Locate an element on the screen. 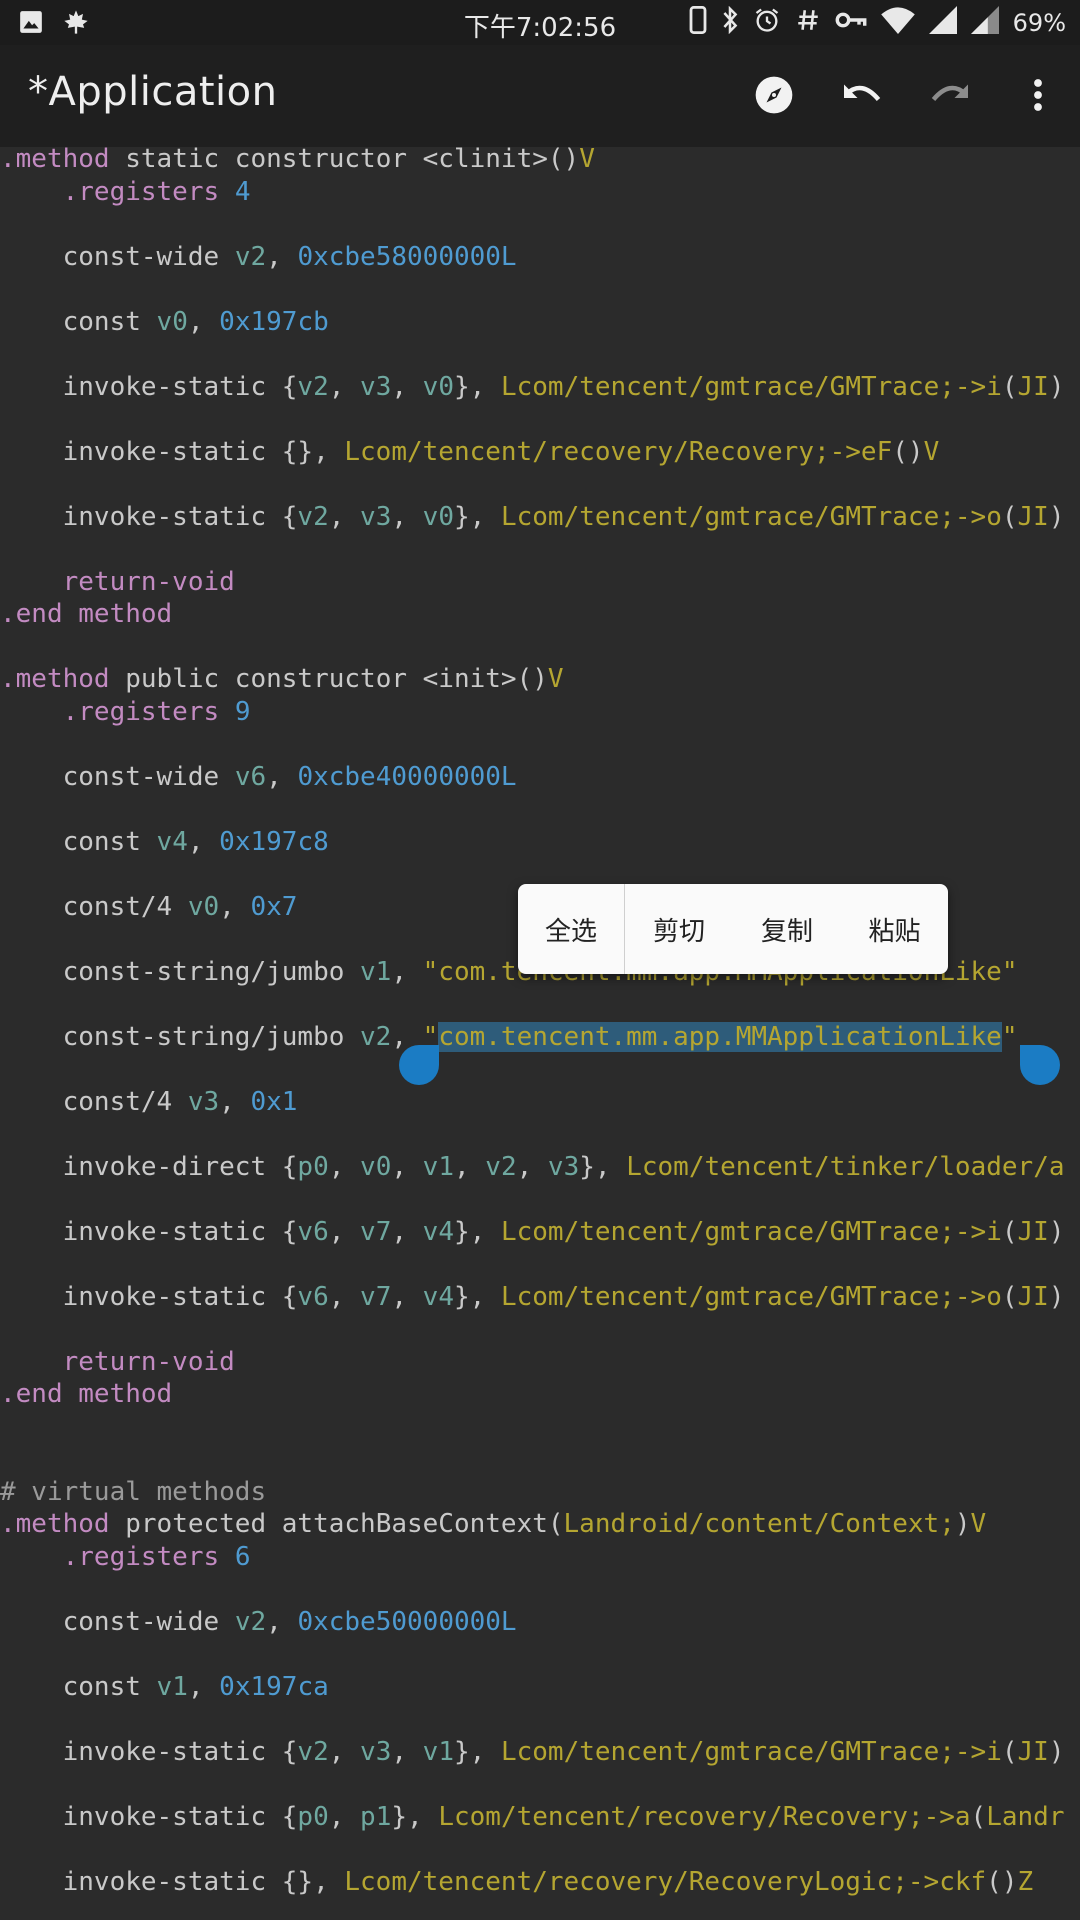 This screenshot has height=1920, width=1080. compass-icon is located at coordinates (774, 97).